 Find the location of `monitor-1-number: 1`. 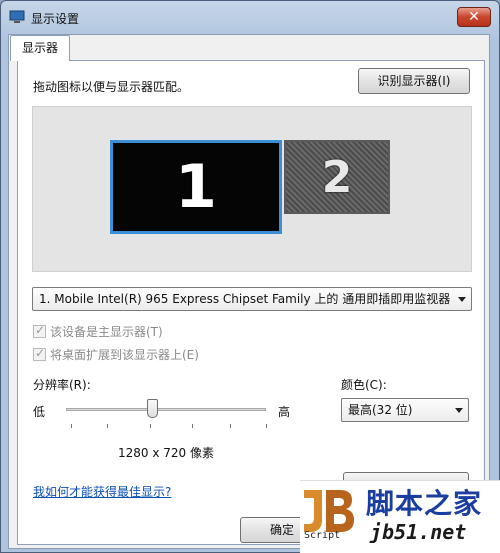

monitor-1-number: 1 is located at coordinates (196, 187).